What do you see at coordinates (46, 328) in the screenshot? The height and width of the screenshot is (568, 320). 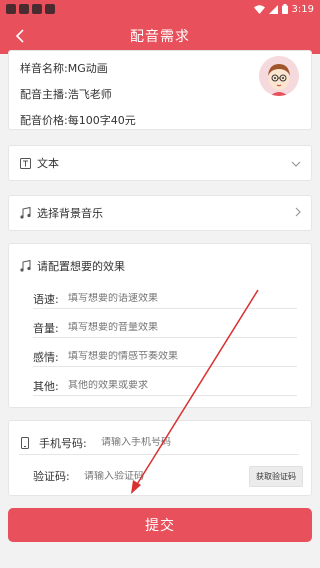 I see `volume-label: 音量:` at bounding box center [46, 328].